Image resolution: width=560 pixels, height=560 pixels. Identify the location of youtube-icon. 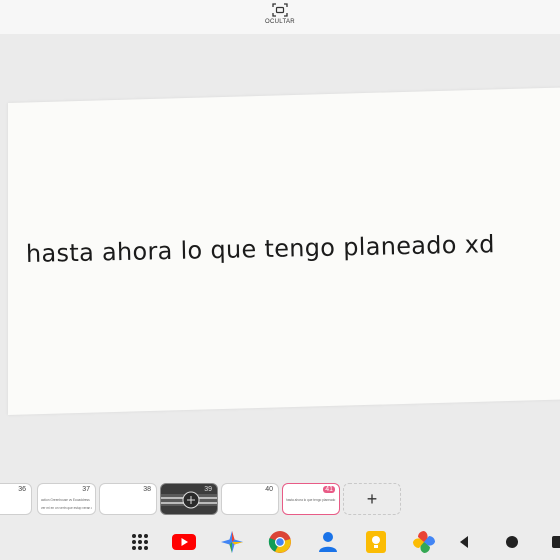
(184, 542).